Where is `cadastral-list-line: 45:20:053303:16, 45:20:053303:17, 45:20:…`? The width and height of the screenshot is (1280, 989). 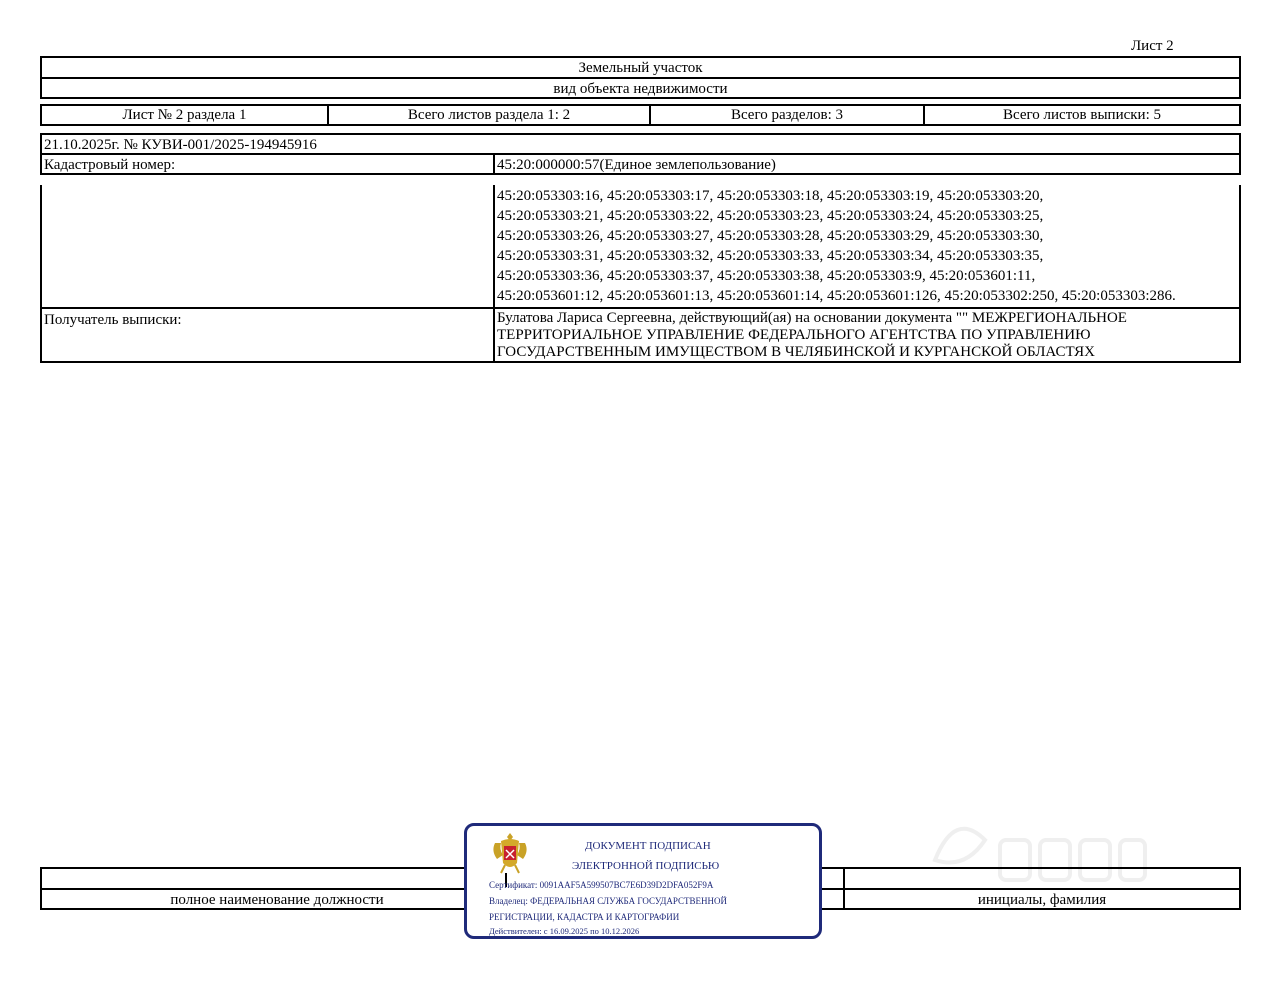
cadastral-list-line: 45:20:053303:16, 45:20:053303:17, 45:20:… is located at coordinates (770, 196).